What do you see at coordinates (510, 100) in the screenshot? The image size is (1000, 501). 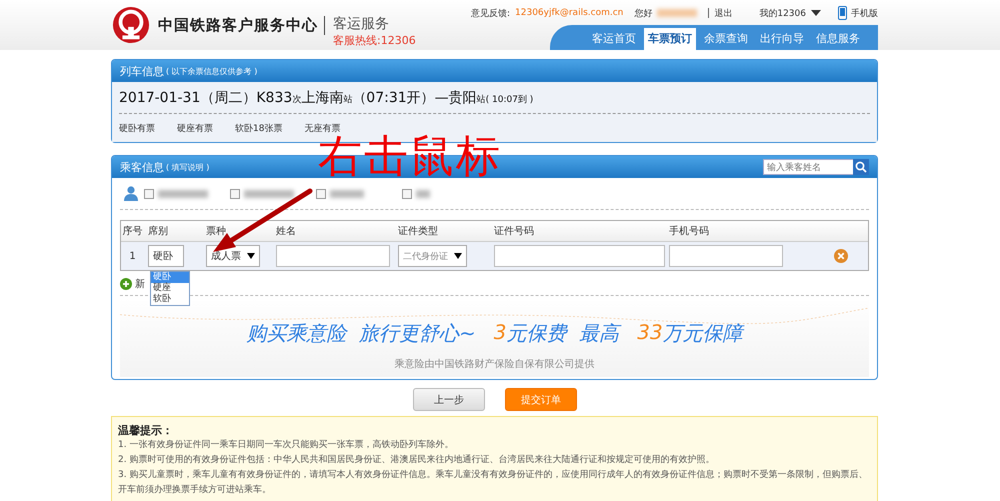 I see `route-text: ( 10:07到 )` at bounding box center [510, 100].